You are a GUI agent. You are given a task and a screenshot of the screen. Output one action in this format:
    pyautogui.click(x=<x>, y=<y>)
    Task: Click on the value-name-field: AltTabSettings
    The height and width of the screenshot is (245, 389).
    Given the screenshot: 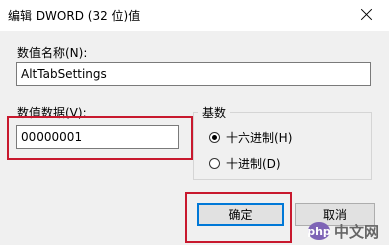 What is the action you would take?
    pyautogui.click(x=193, y=74)
    